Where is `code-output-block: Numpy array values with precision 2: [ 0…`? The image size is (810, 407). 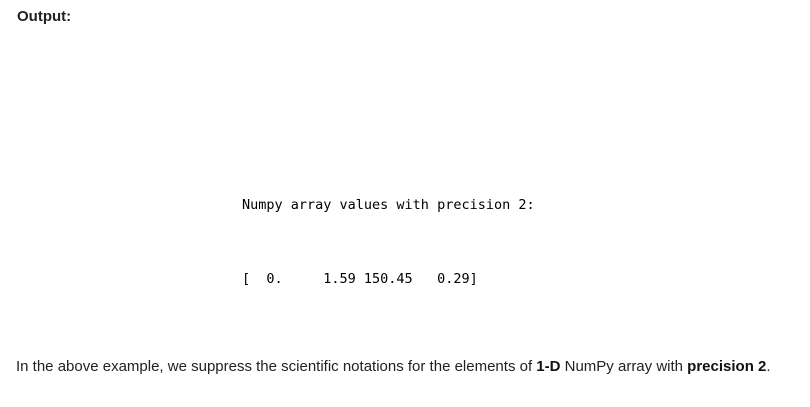 code-output-block: Numpy array values with precision 2: [ 0… is located at coordinates (388, 233).